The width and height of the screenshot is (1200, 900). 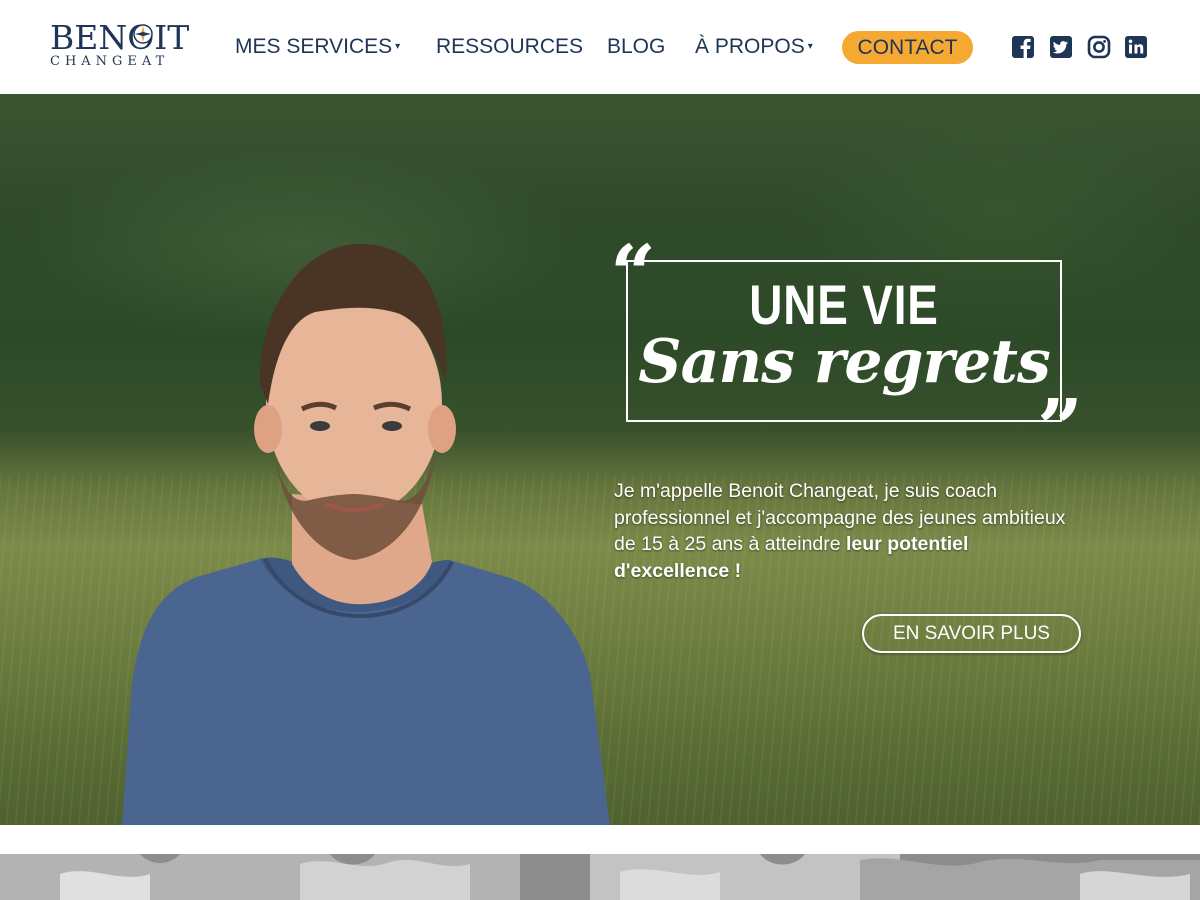 What do you see at coordinates (750, 46) in the screenshot?
I see `nav-item-label: À PROPOS` at bounding box center [750, 46].